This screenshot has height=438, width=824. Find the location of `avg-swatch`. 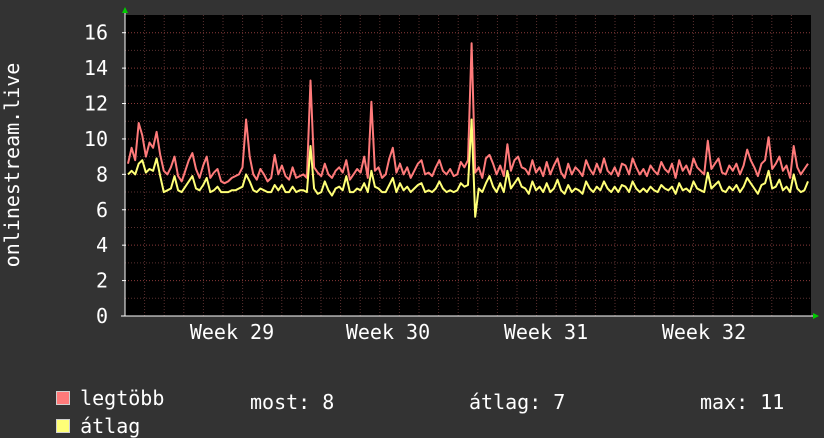

avg-swatch is located at coordinates (63, 425).